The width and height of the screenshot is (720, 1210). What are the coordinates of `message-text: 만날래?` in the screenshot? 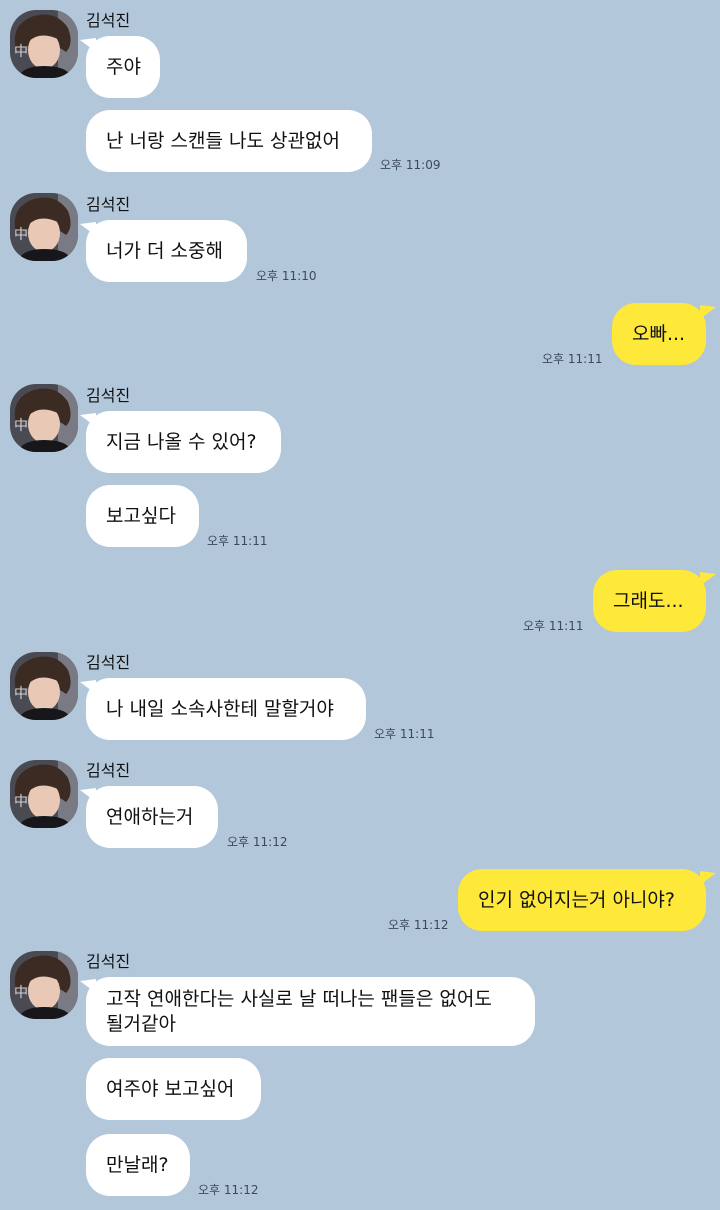 It's located at (137, 1165).